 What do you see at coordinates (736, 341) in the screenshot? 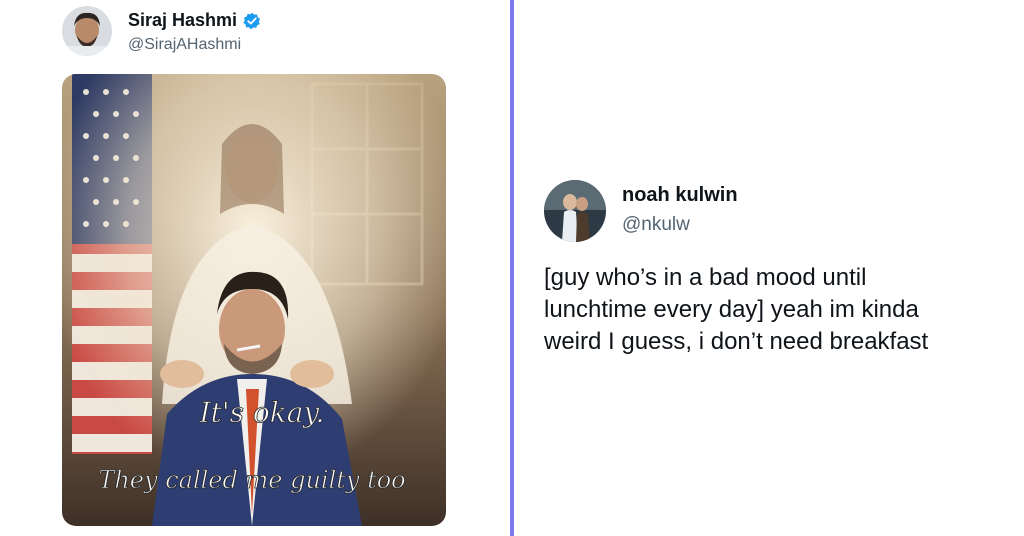
I see `tweet-text-line: weird I guess, i don’t need breakfast` at bounding box center [736, 341].